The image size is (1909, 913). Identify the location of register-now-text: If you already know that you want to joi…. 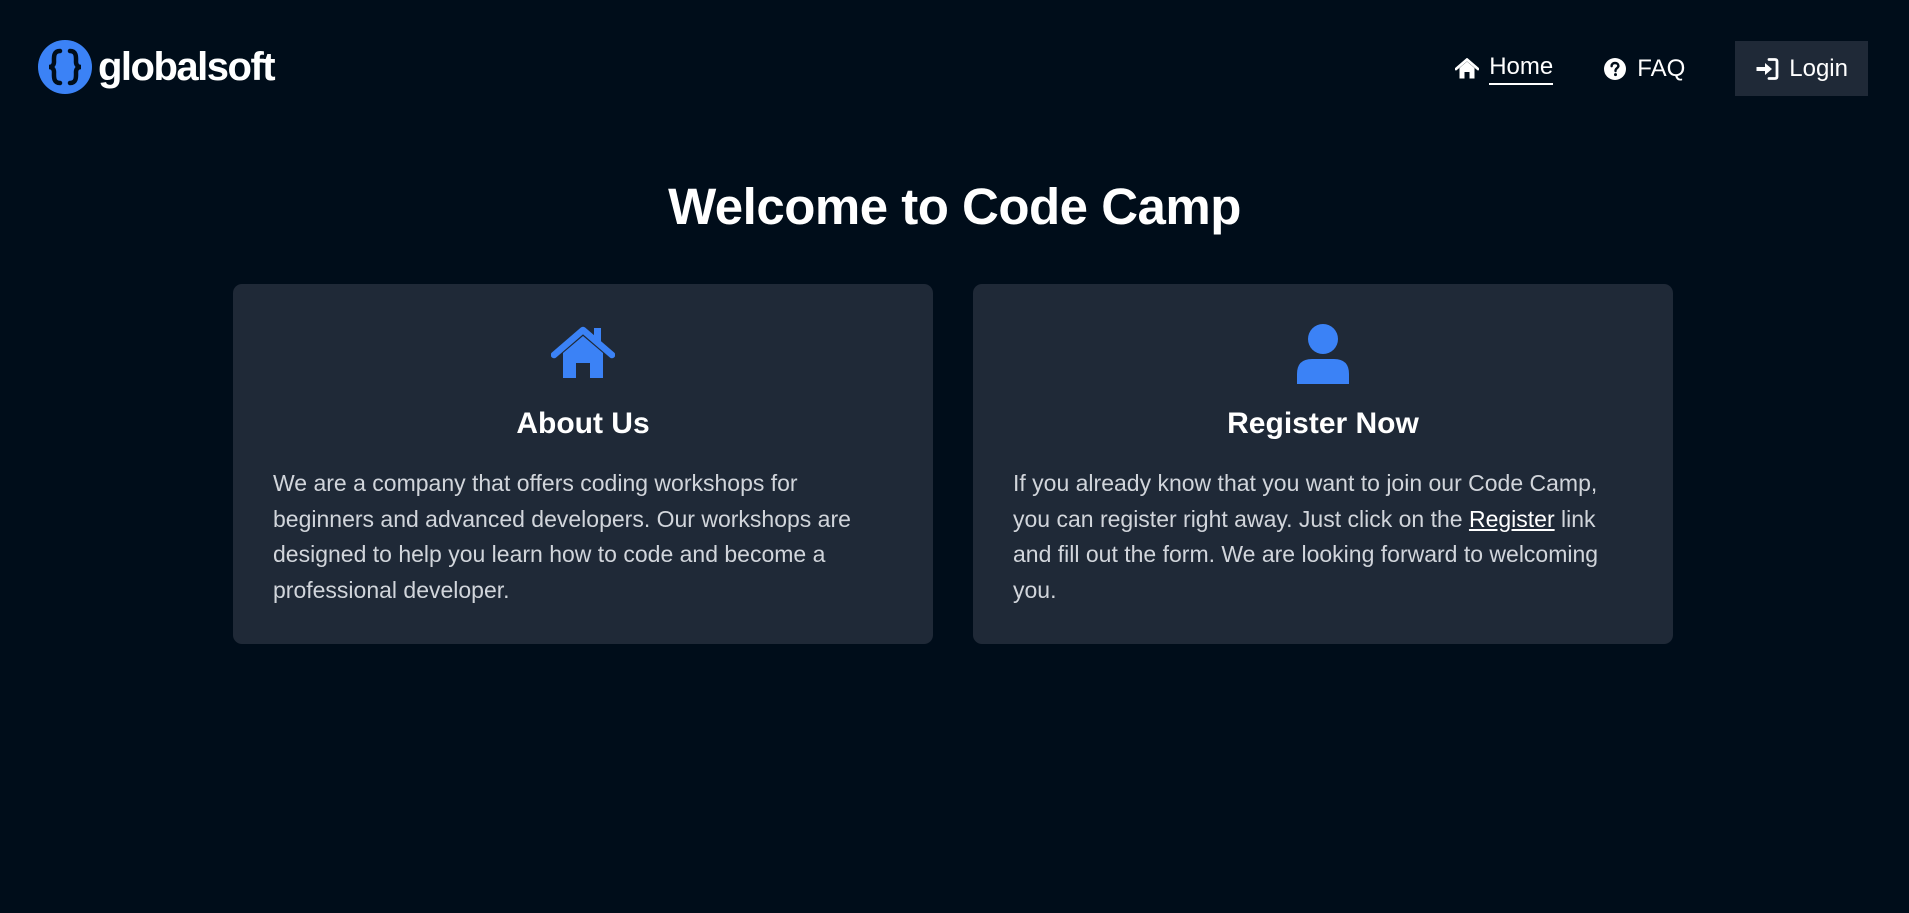
(1323, 537).